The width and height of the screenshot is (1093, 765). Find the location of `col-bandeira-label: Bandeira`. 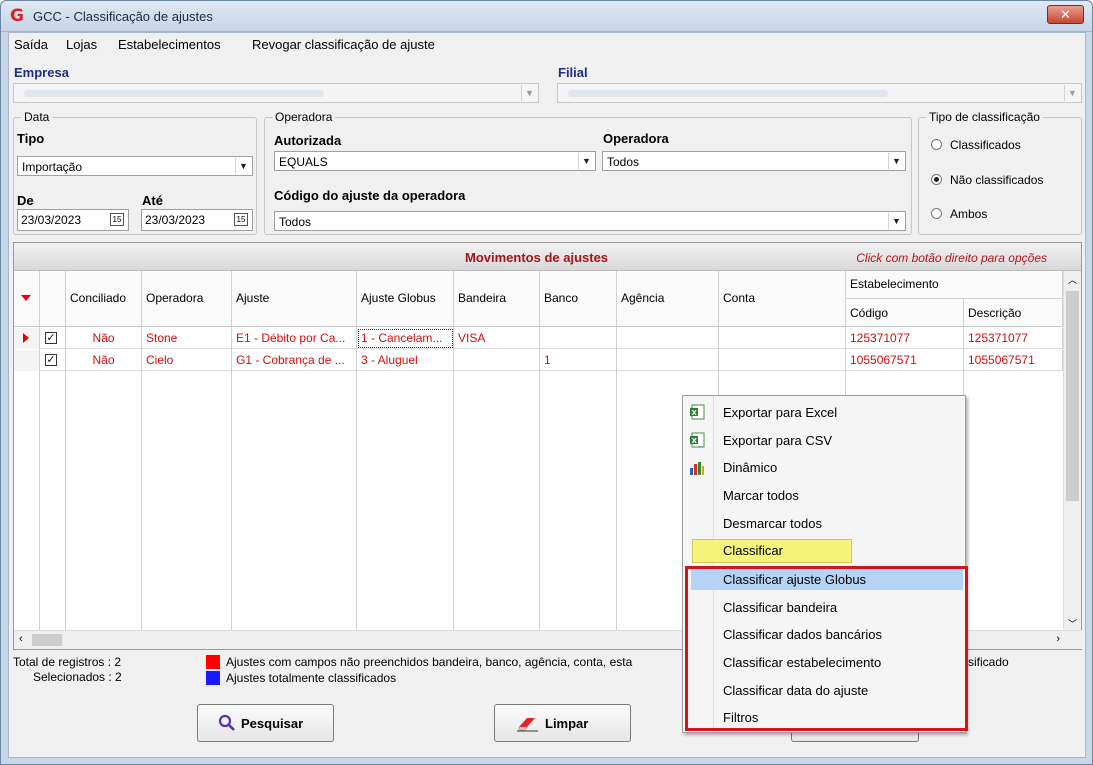

col-bandeira-label: Bandeira is located at coordinates (482, 298).